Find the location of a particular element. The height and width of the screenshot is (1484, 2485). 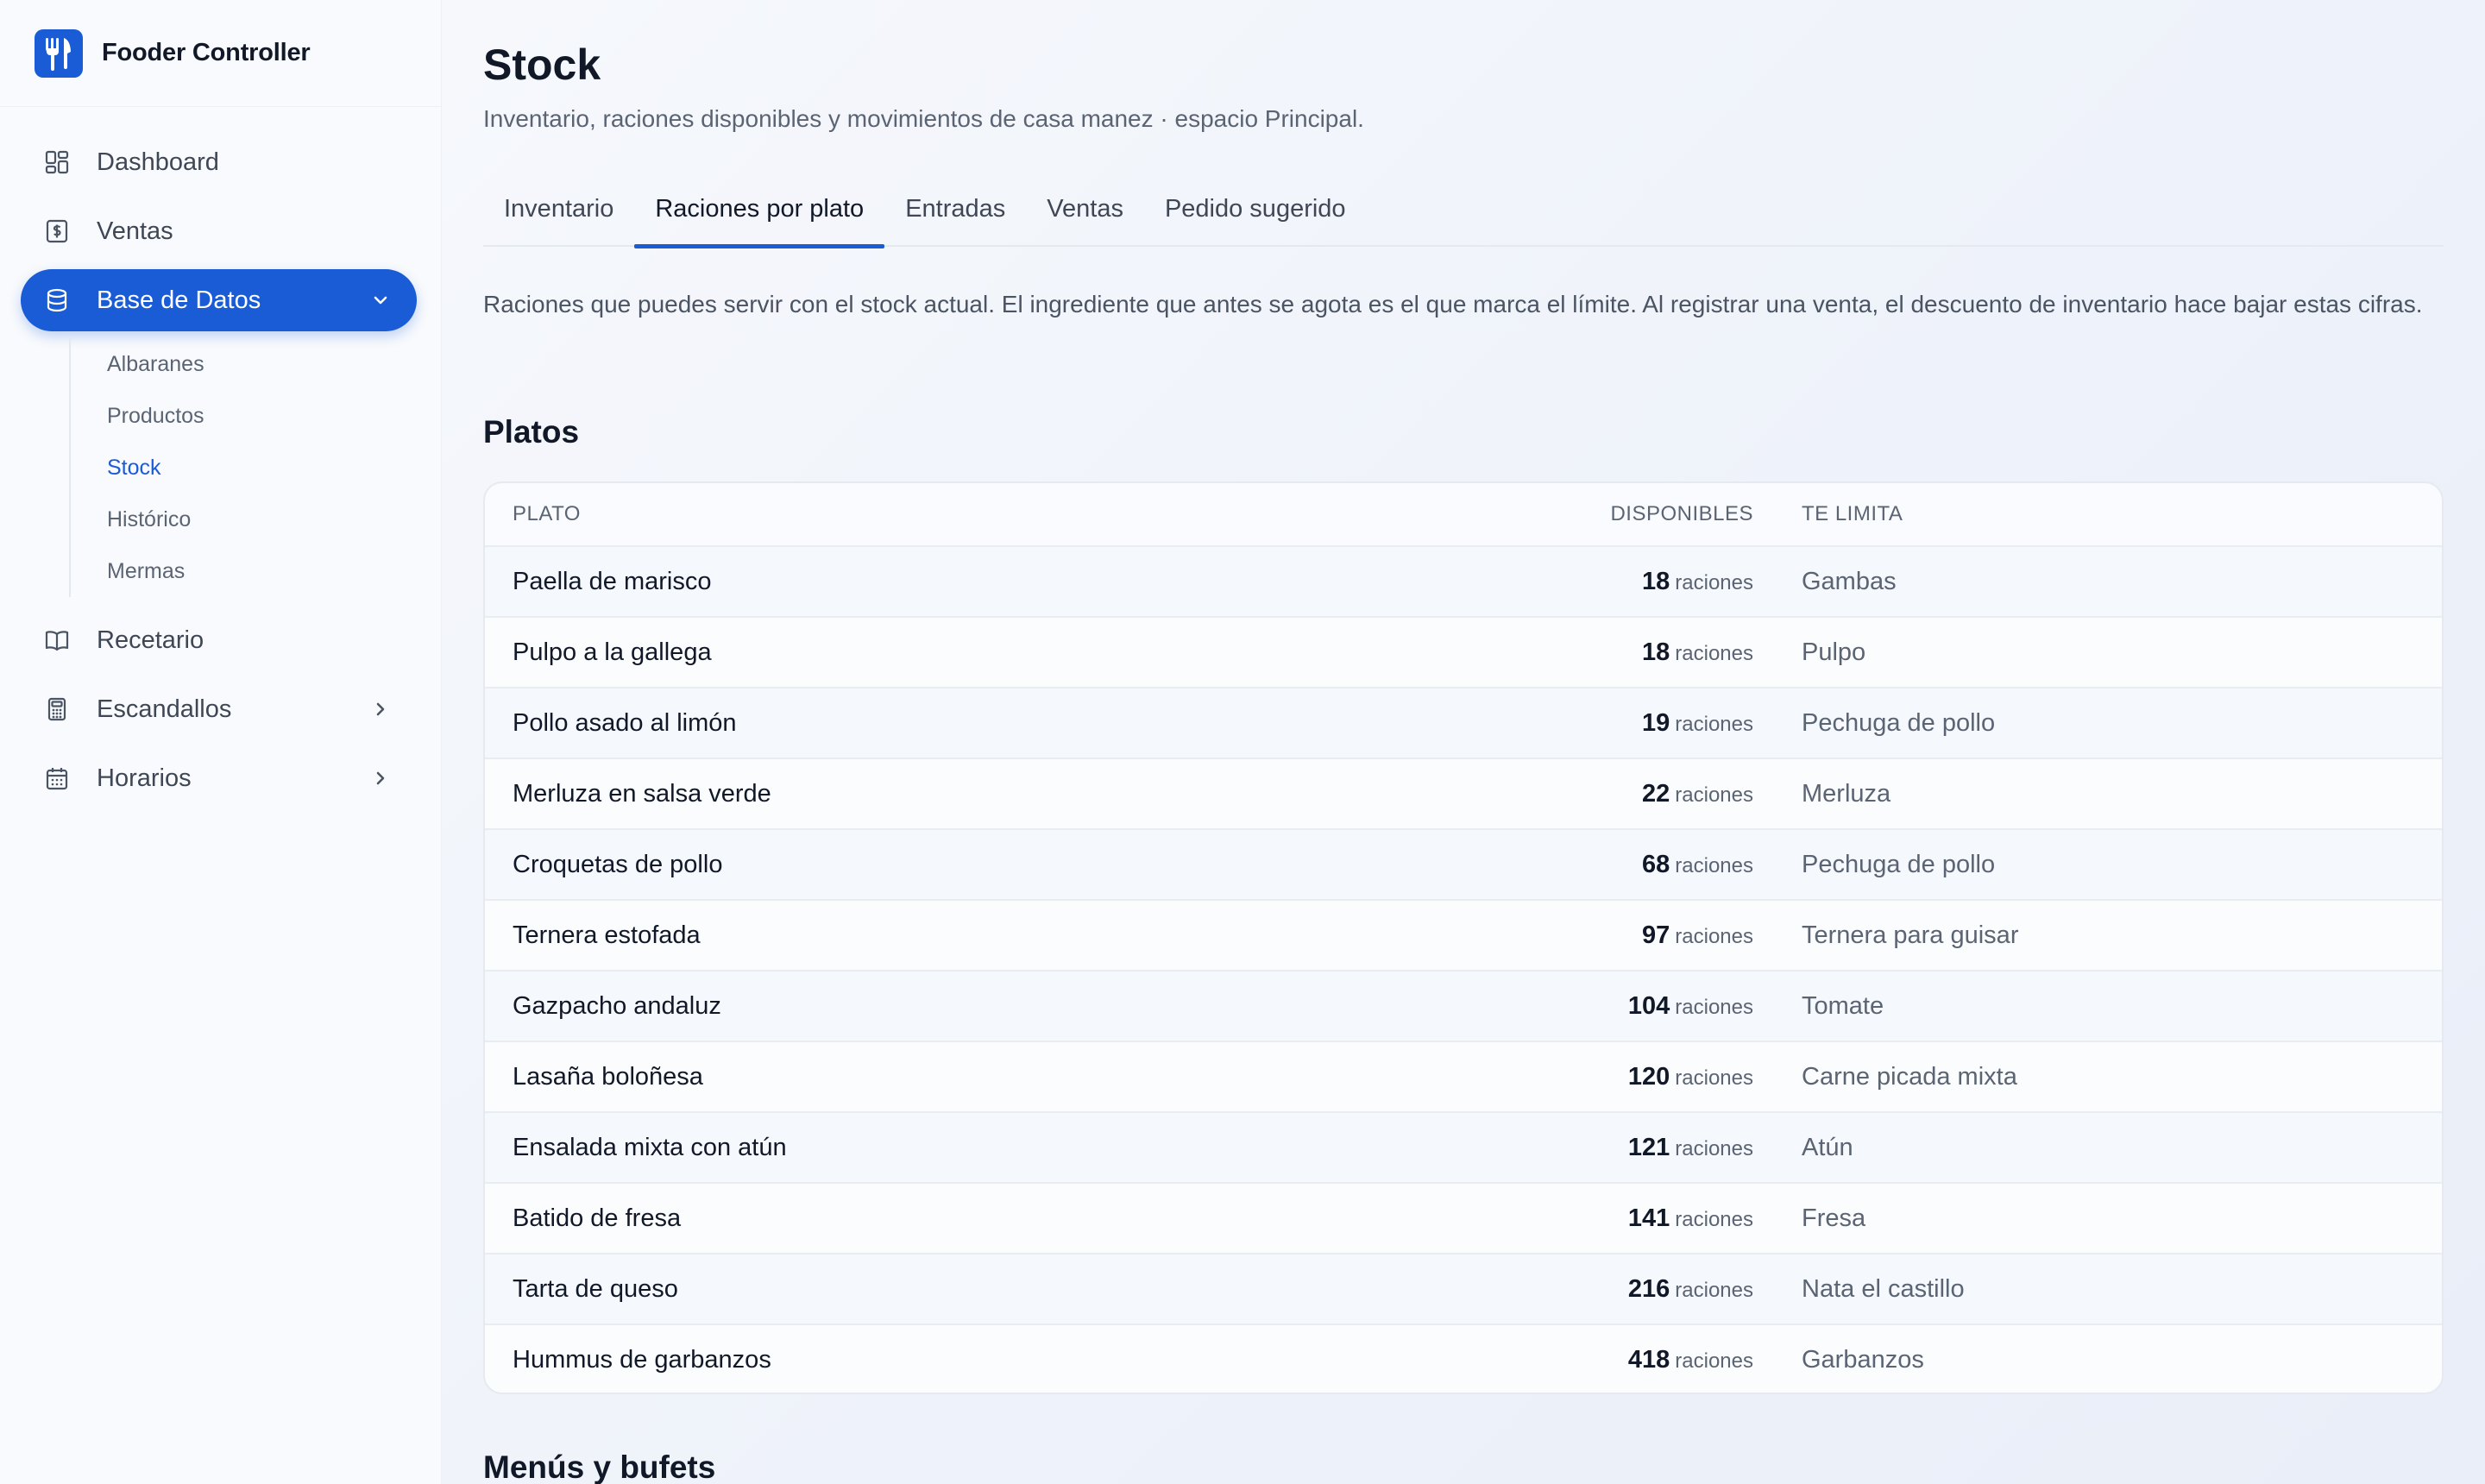

sidebar-subitem-productos: Productos is located at coordinates (274, 416).